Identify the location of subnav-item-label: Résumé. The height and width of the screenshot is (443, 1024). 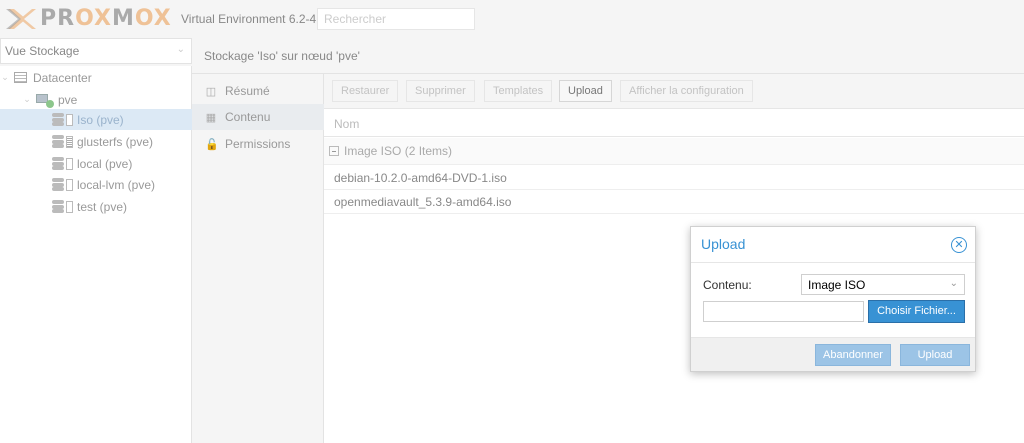
(247, 91).